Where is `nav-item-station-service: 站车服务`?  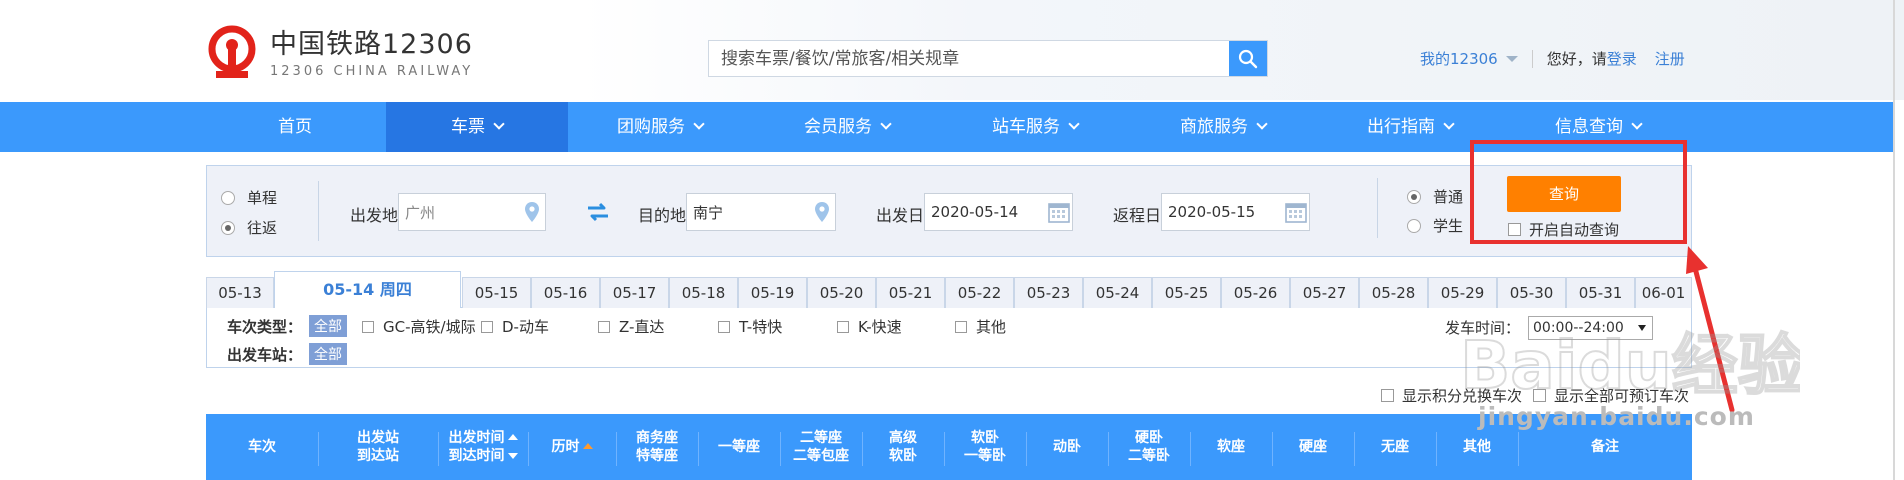
nav-item-station-service: 站车服务 is located at coordinates (1035, 127).